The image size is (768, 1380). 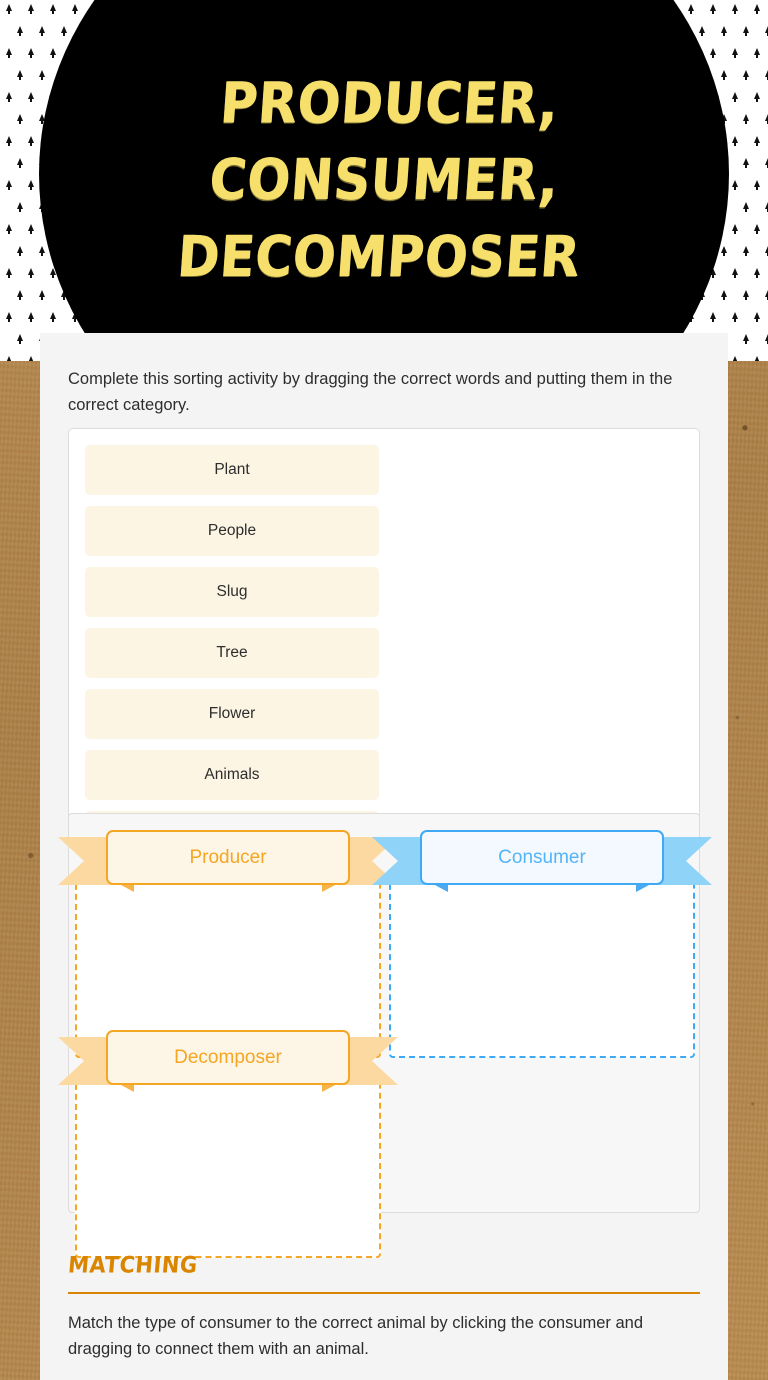 I want to click on category-banner-decomposer: Decomposer, so click(x=228, y=1061).